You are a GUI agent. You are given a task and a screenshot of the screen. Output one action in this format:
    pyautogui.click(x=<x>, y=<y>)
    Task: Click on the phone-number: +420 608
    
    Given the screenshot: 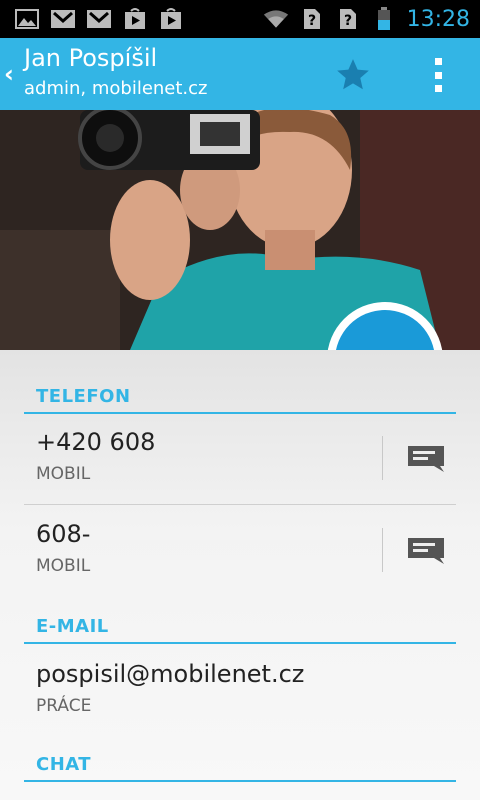 What is the action you would take?
    pyautogui.click(x=95, y=442)
    